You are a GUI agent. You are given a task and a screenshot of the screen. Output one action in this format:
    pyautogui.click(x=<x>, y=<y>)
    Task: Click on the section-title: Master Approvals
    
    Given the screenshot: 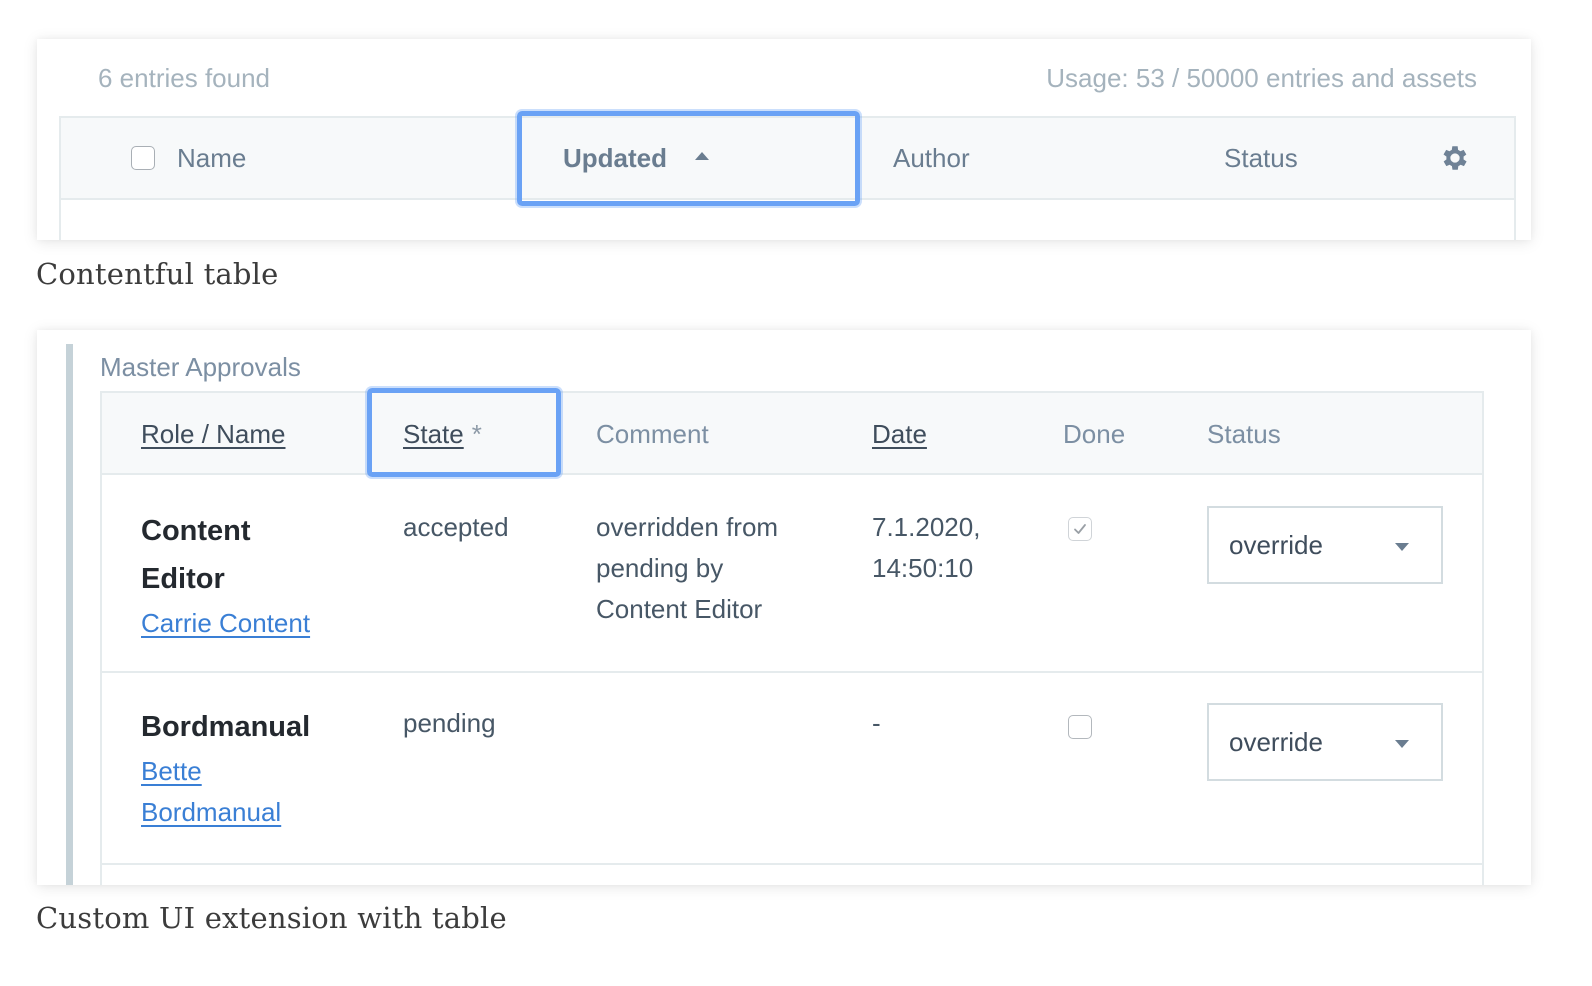 What is the action you would take?
    pyautogui.click(x=200, y=367)
    